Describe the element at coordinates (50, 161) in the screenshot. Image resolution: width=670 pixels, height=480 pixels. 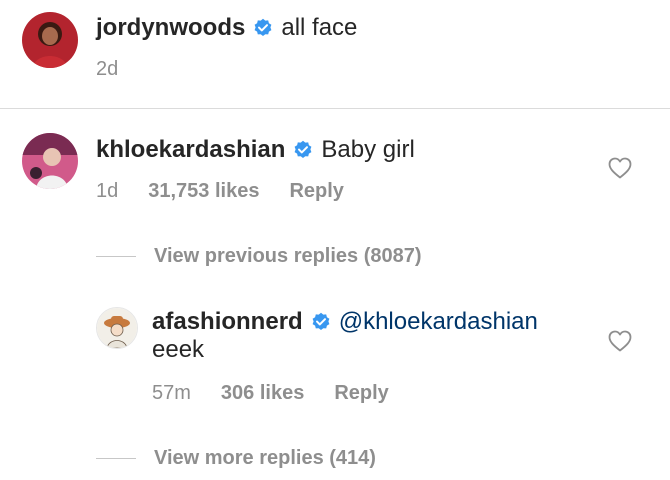
I see `comment-avatar` at that location.